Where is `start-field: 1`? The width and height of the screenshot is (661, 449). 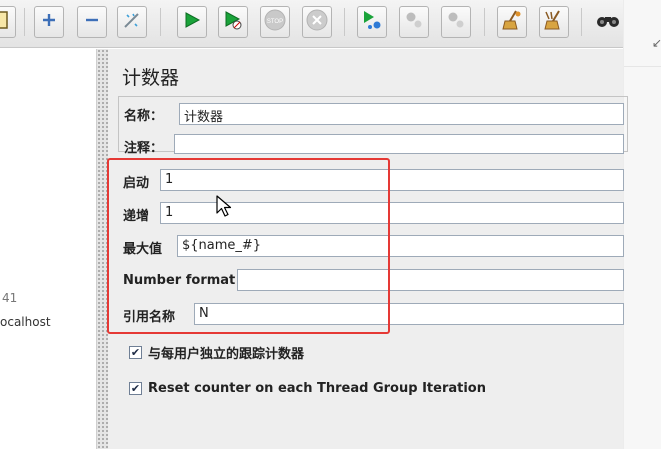
start-field: 1 is located at coordinates (392, 180).